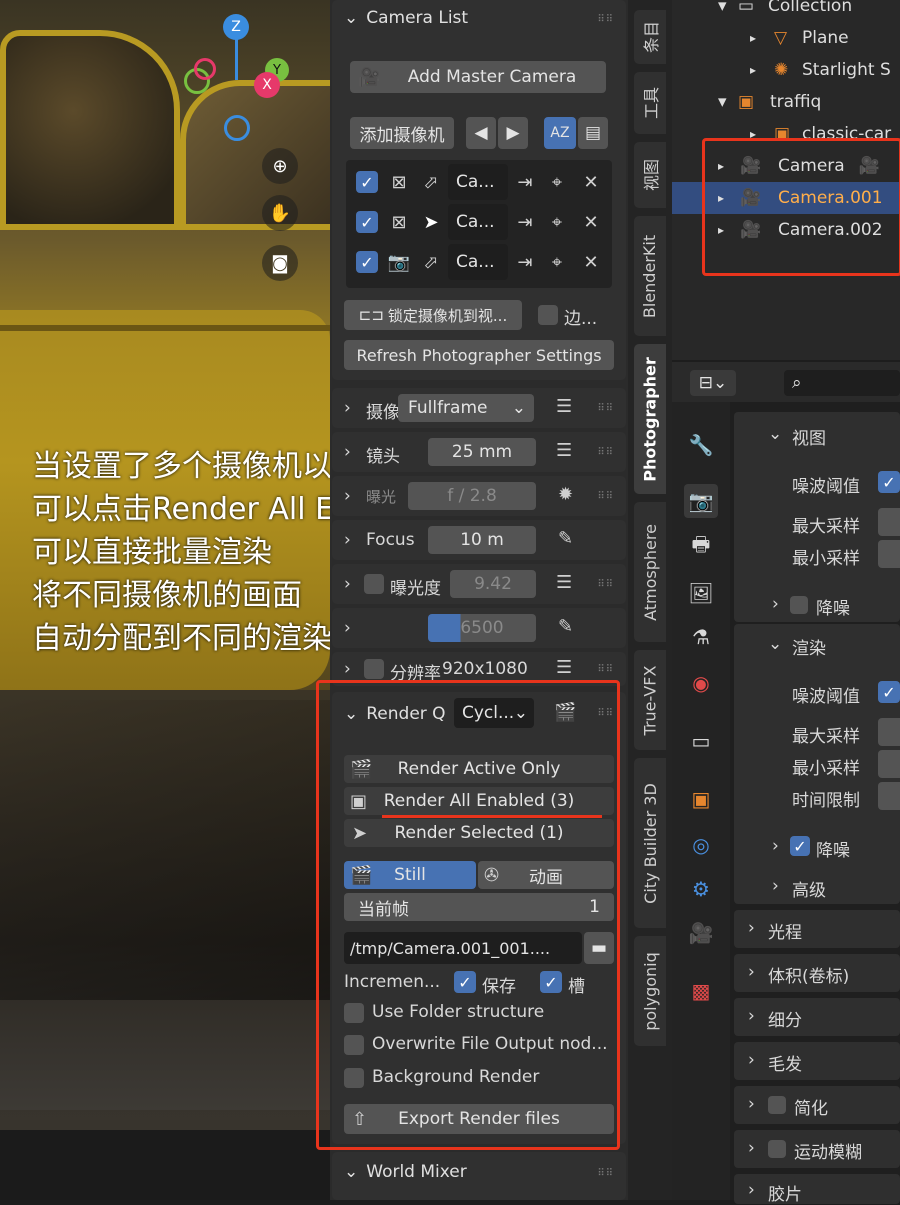 This screenshot has height=1205, width=900. I want to click on light-paths-section: › 光程, so click(817, 929).